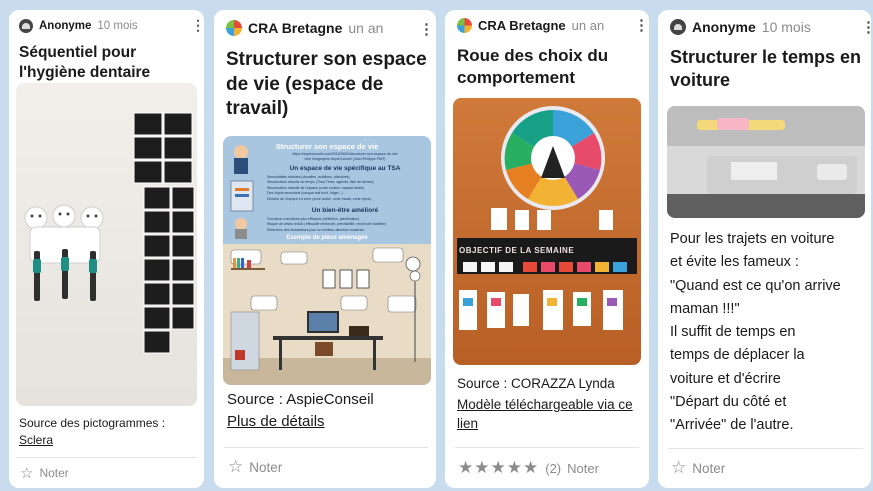  Describe the element at coordinates (737, 355) in the screenshot. I see `description-line: temps de déplacer la` at that location.